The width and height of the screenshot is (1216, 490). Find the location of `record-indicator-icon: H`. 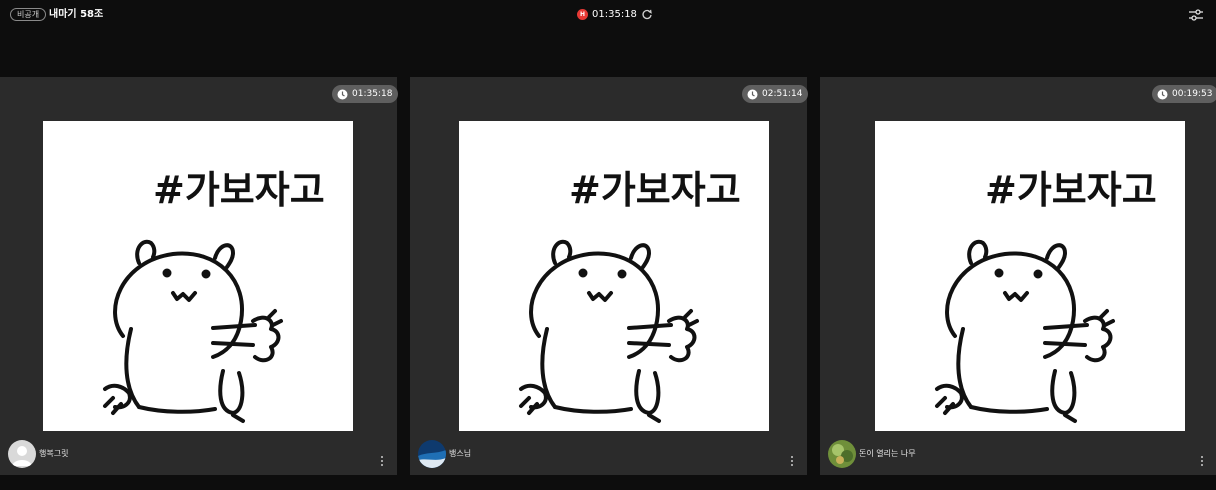

record-indicator-icon: H is located at coordinates (582, 14).